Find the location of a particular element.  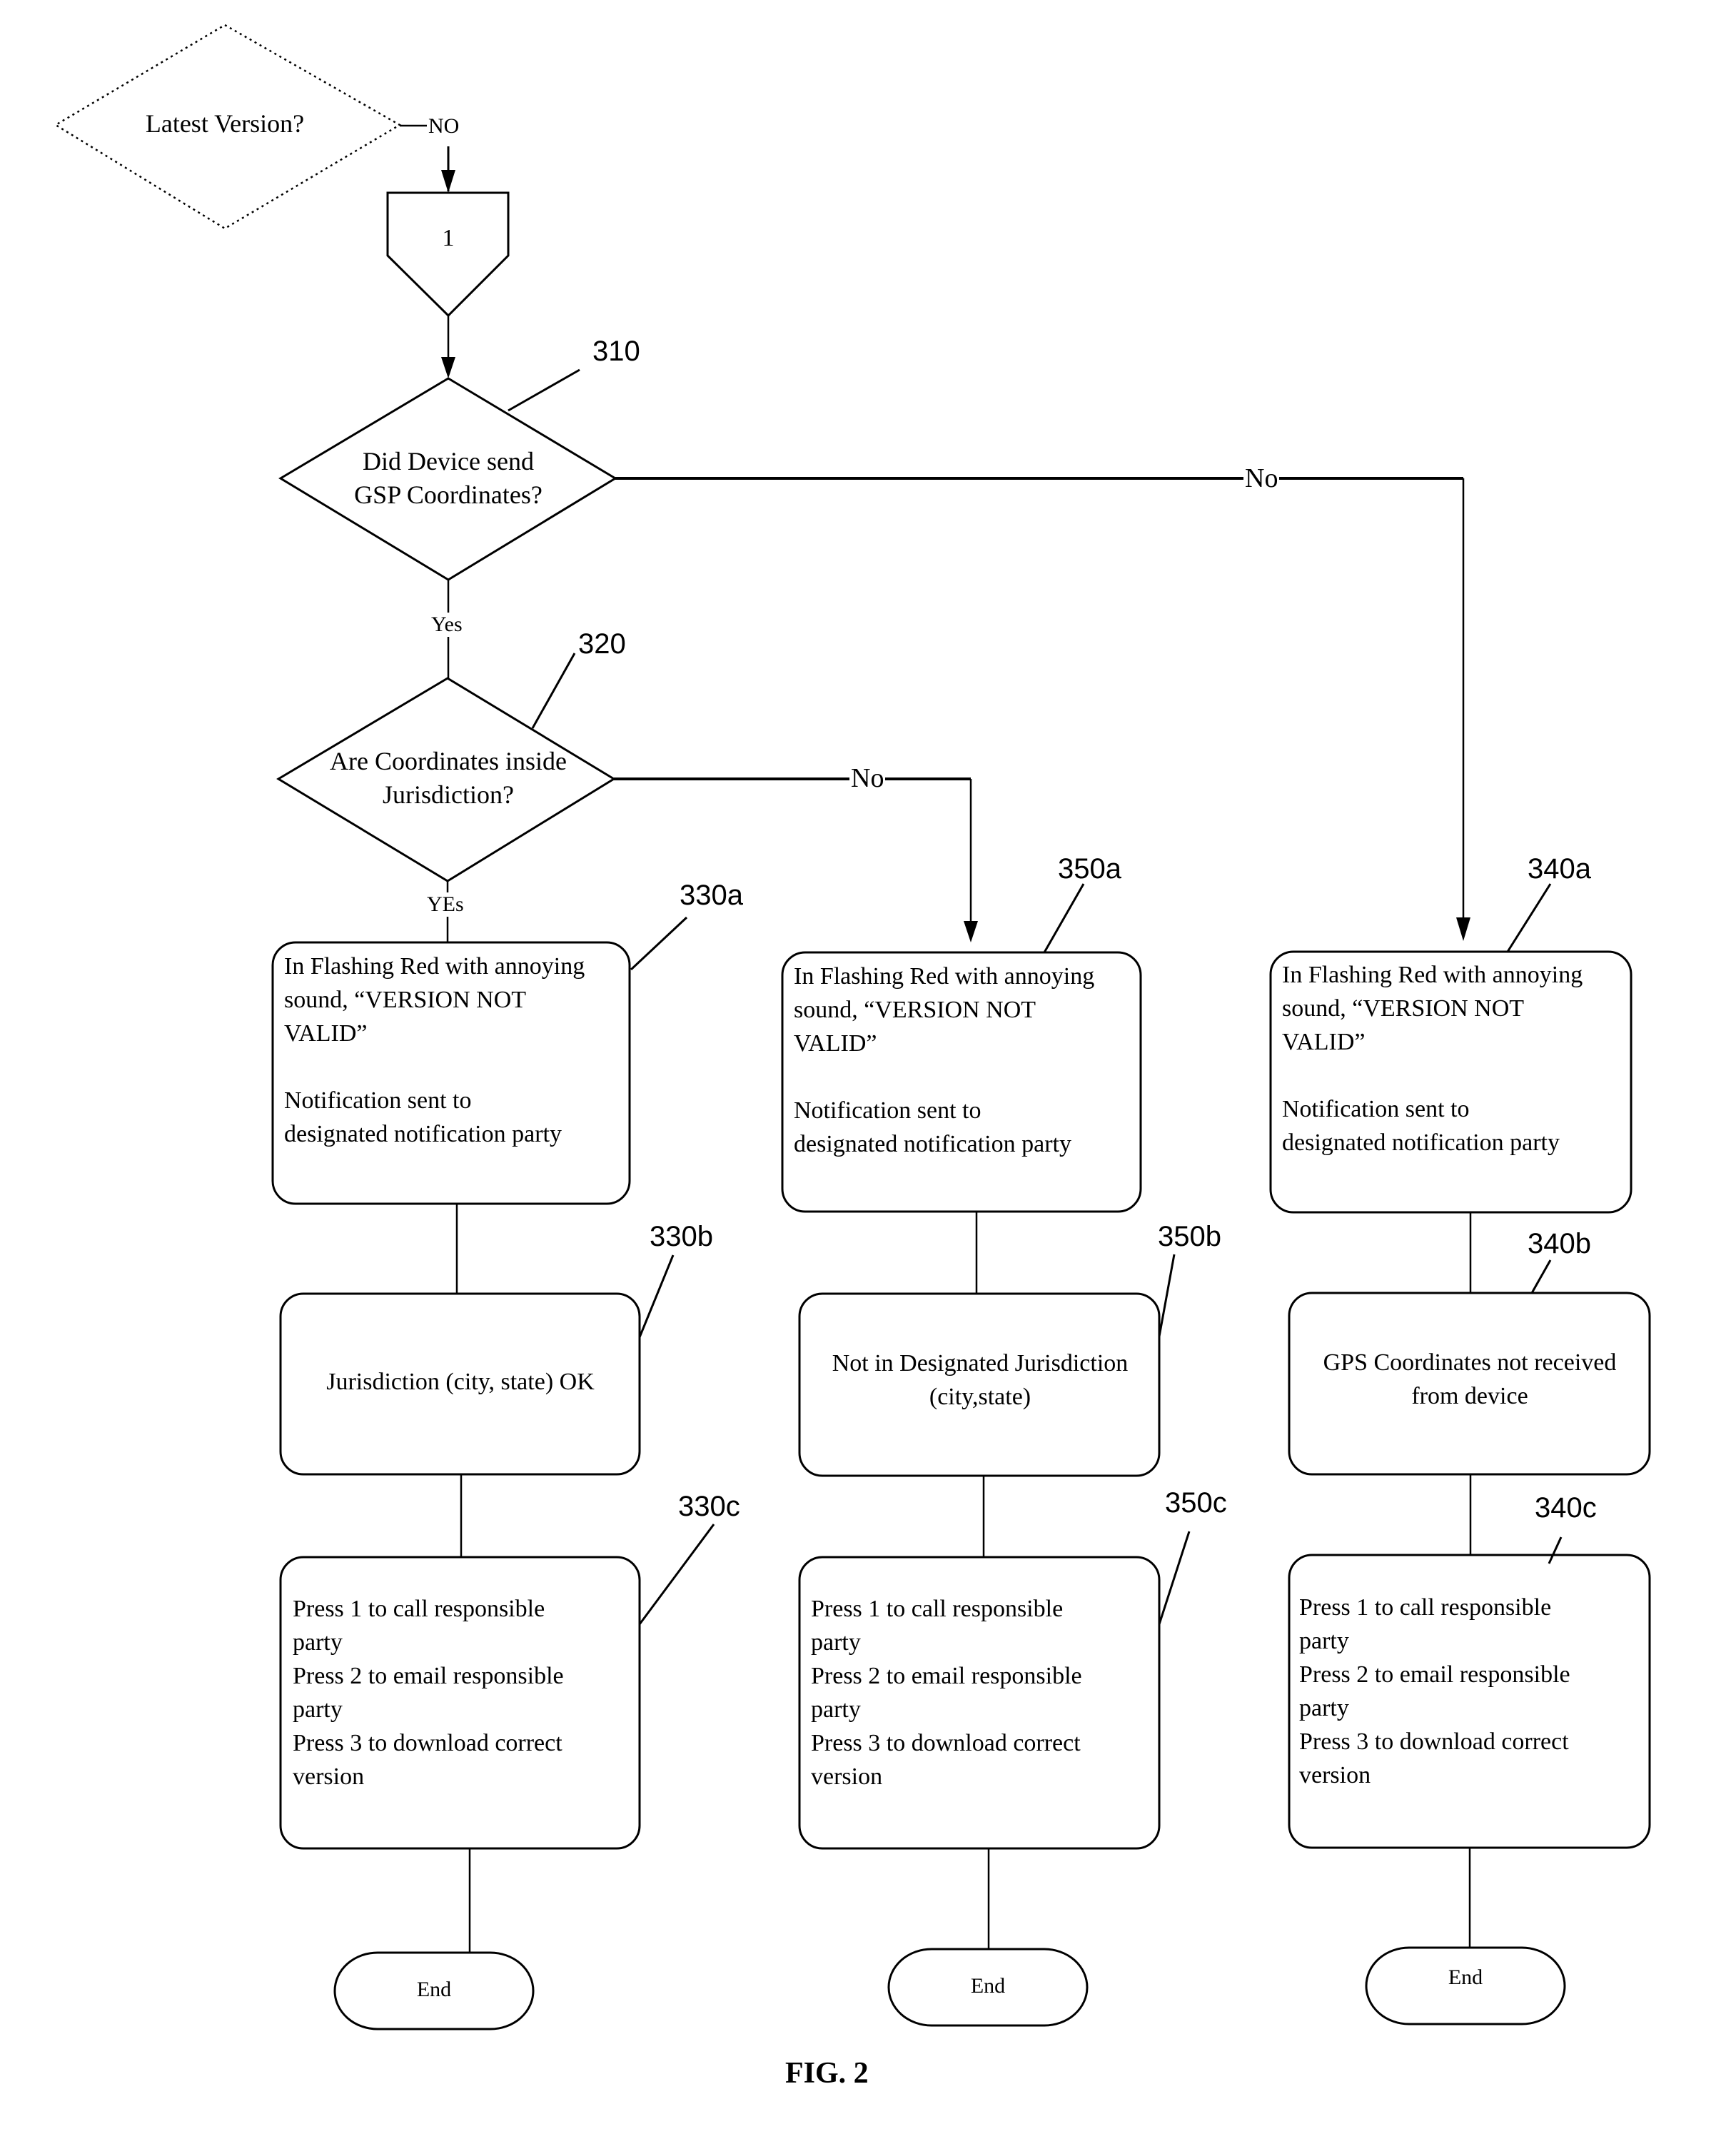

connector-label: 1 is located at coordinates (448, 238).